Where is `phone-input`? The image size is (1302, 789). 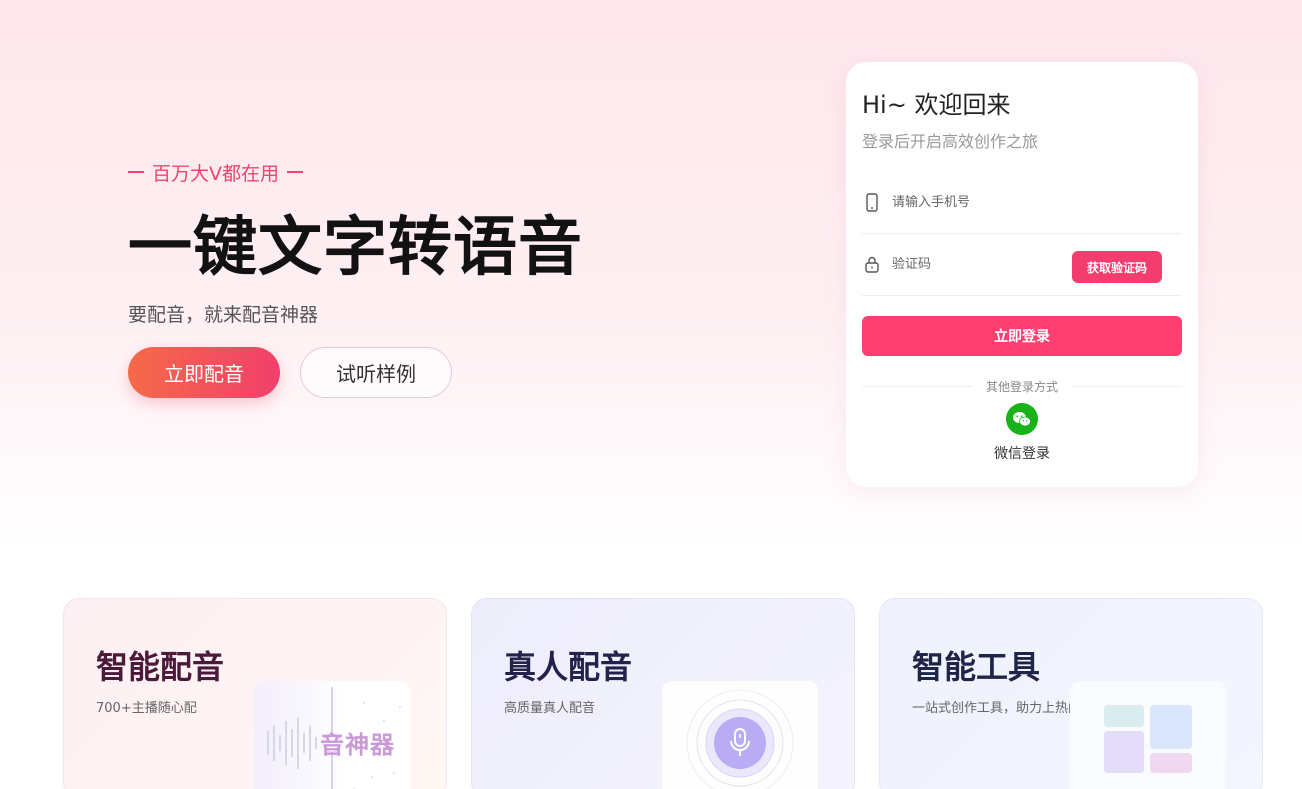
phone-input is located at coordinates (1037, 202).